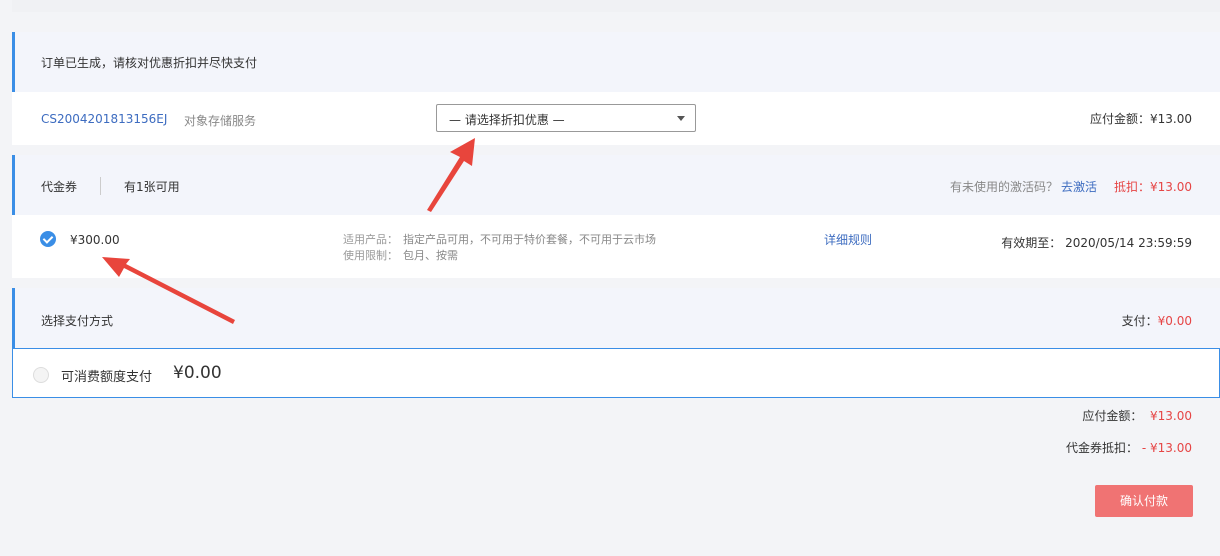  What do you see at coordinates (1166, 448) in the screenshot?
I see `summary-deduct-value: - ¥13.00` at bounding box center [1166, 448].